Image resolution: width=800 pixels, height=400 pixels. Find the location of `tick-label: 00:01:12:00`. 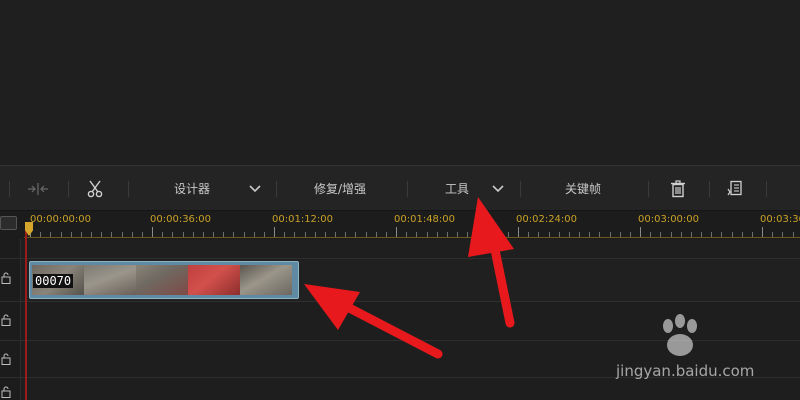

tick-label: 00:01:12:00 is located at coordinates (303, 219).